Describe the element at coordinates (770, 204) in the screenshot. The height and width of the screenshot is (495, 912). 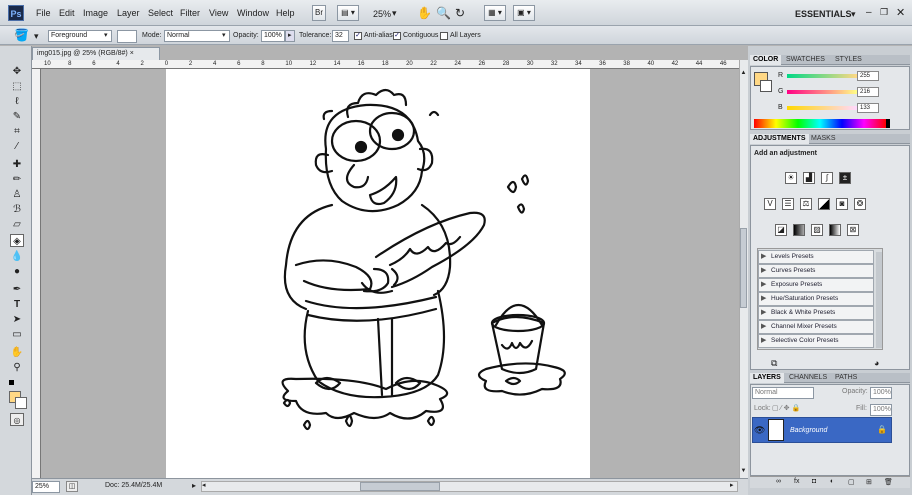
I see `vibrance-icon: V` at that location.